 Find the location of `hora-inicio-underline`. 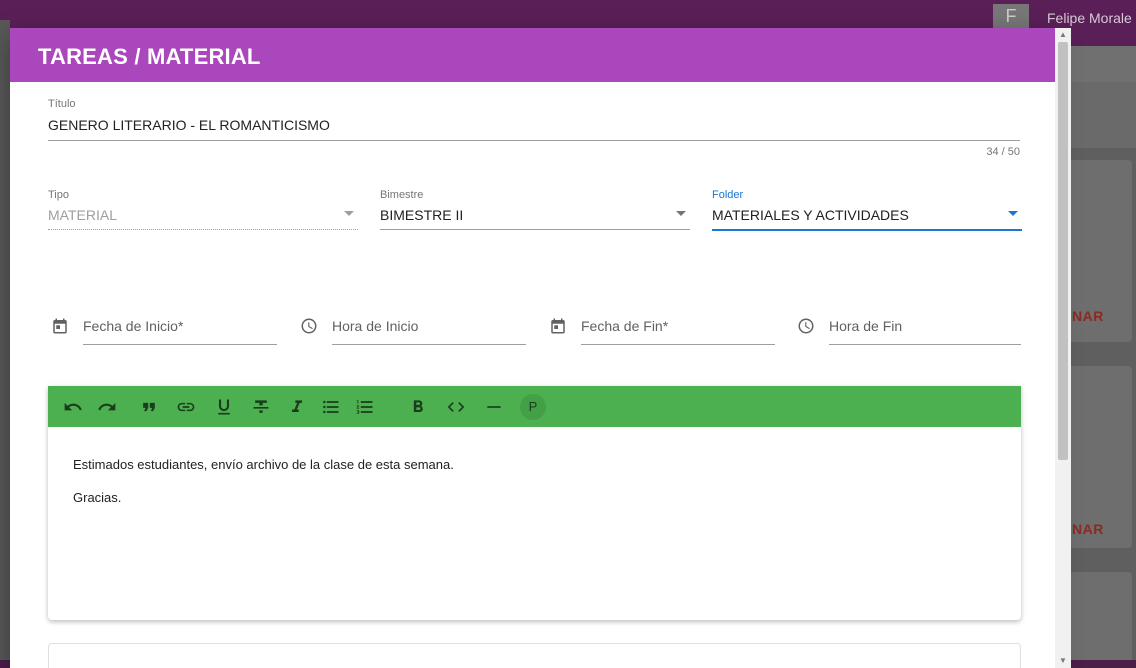

hora-inicio-underline is located at coordinates (429, 344).